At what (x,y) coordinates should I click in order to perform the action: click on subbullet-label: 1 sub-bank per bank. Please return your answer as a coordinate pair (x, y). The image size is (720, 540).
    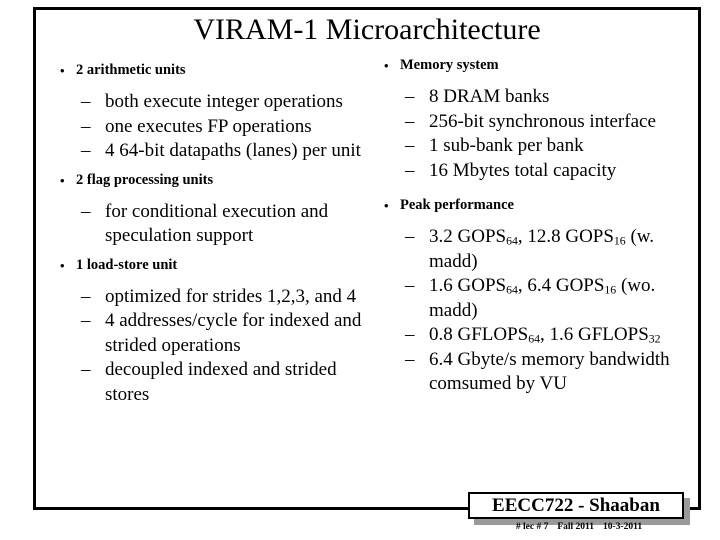
    Looking at the image, I should click on (506, 145).